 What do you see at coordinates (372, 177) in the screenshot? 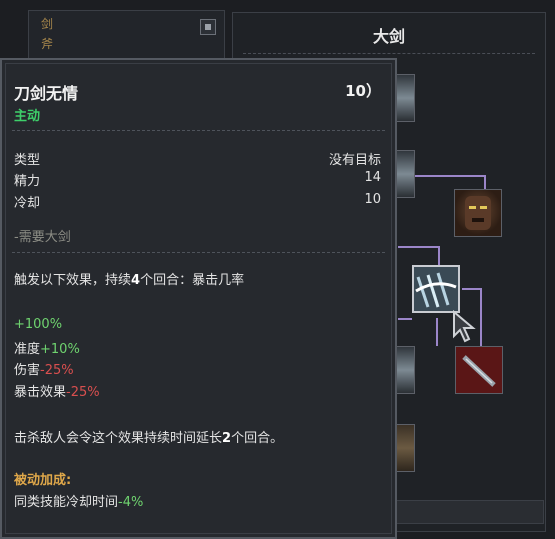
I see `stat-energy-value: 14` at bounding box center [372, 177].